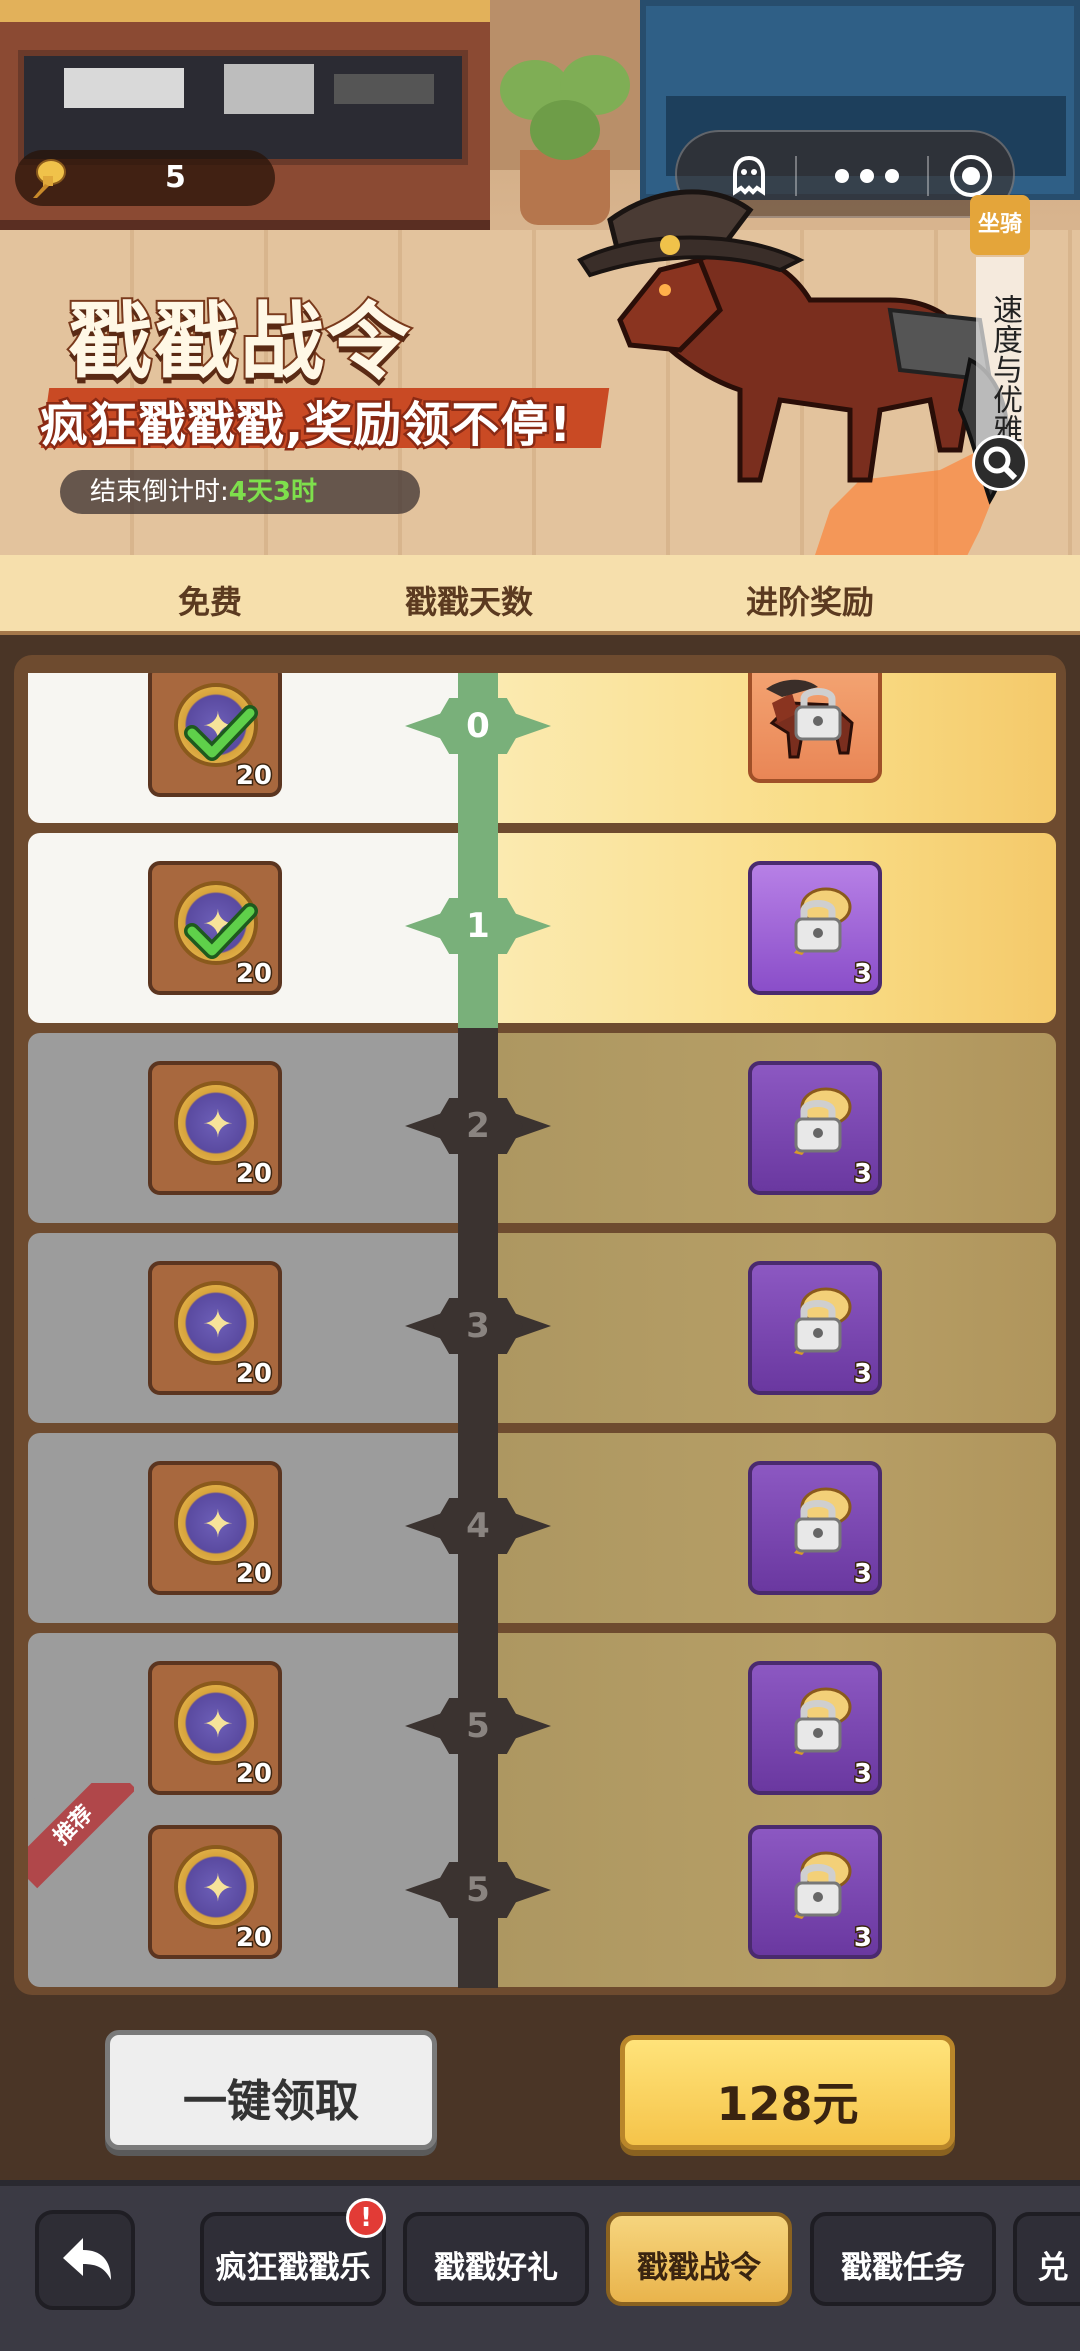 The height and width of the screenshot is (2351, 1080). I want to click on day-number: 4, so click(478, 1526).